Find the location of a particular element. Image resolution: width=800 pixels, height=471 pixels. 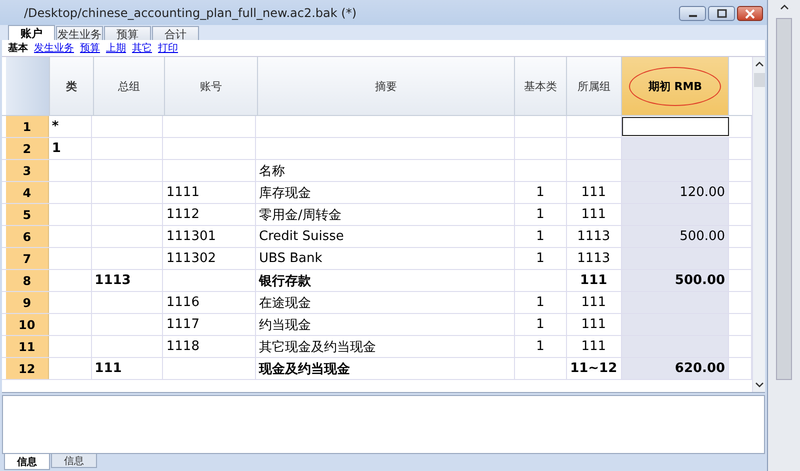

table-cell: 1111 is located at coordinates (209, 192).